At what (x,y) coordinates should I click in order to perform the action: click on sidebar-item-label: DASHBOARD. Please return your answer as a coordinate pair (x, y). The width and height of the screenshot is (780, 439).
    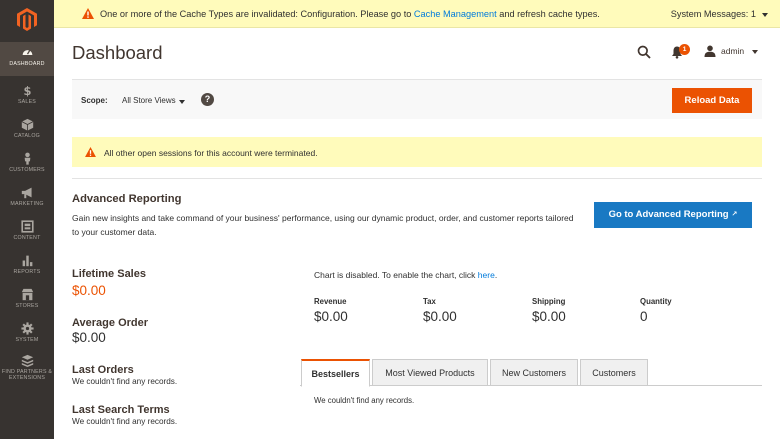
    Looking at the image, I should click on (27, 64).